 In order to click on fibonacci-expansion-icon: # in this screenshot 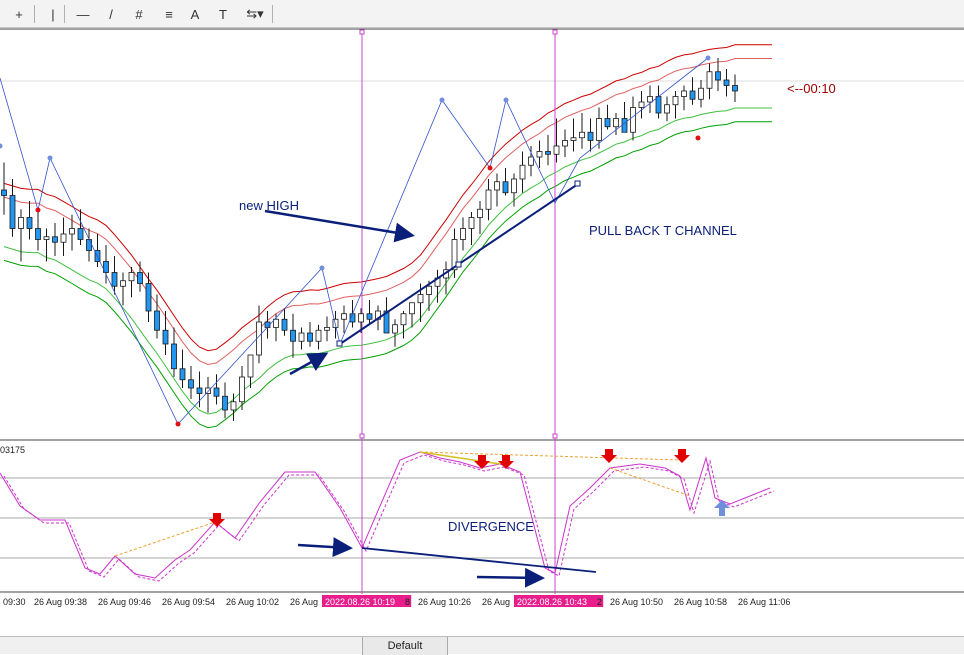, I will do `click(139, 14)`.